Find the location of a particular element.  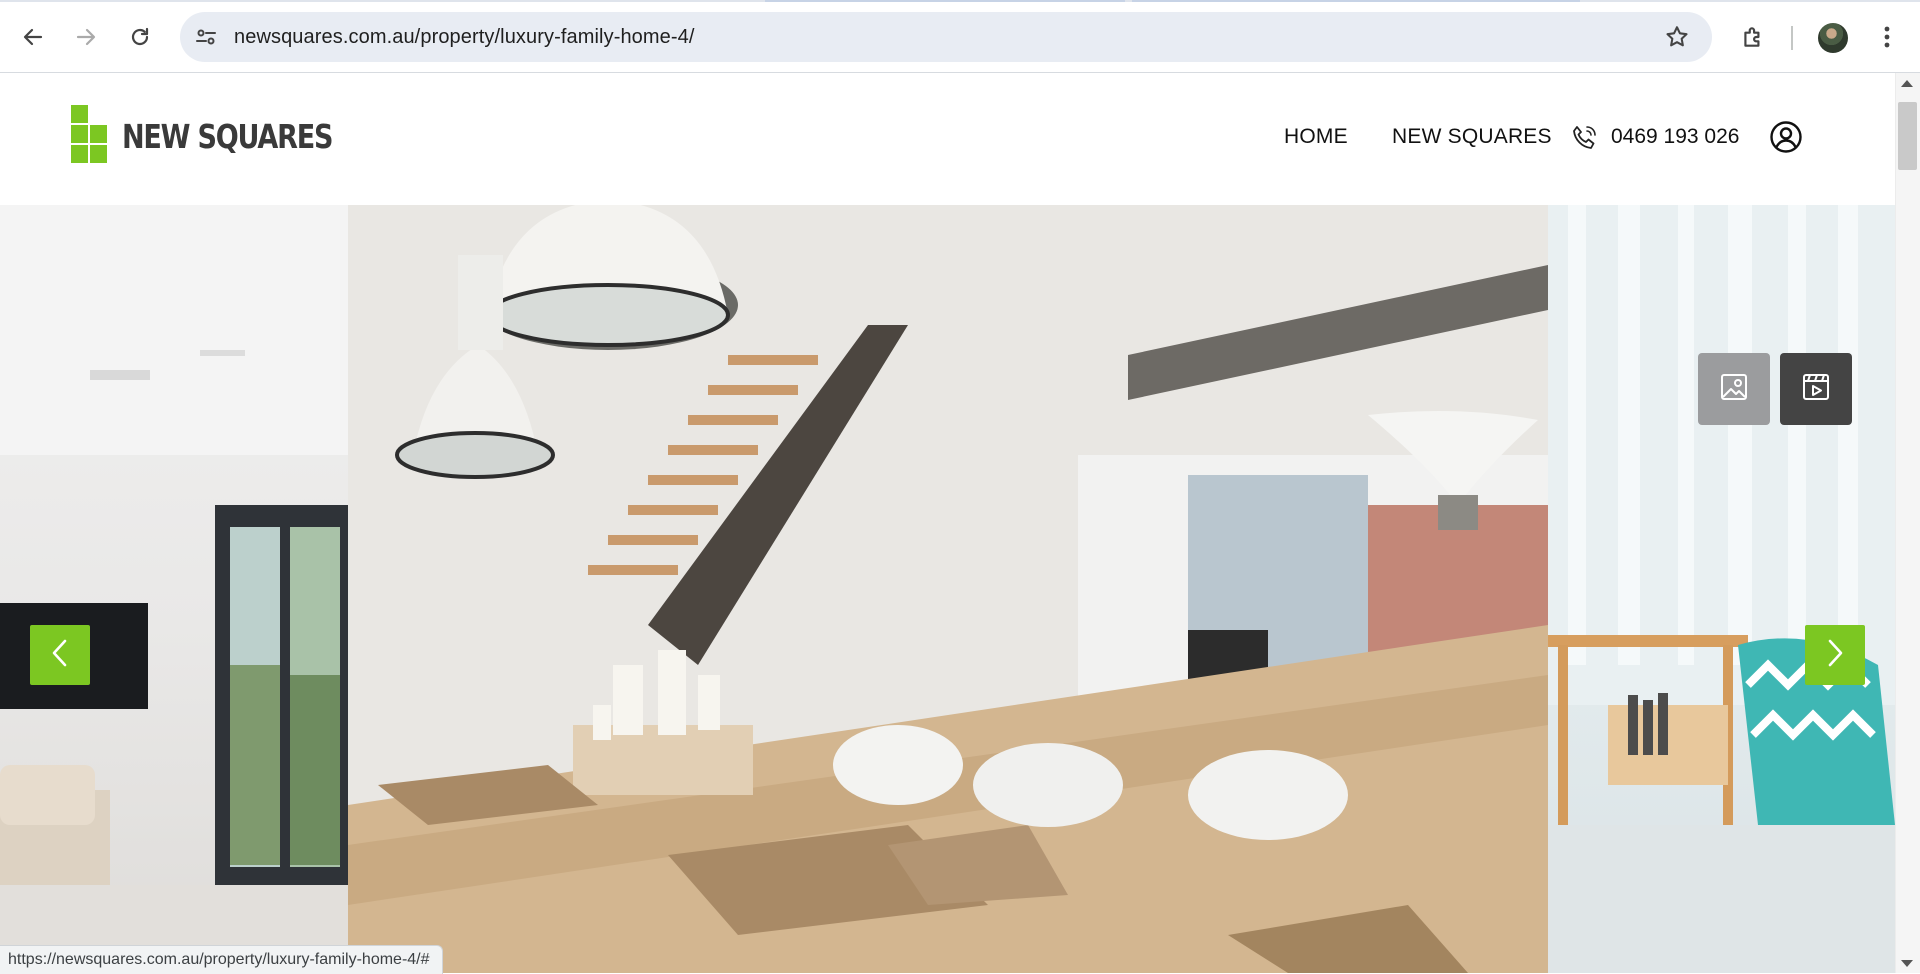

forward-icon is located at coordinates (86, 37).